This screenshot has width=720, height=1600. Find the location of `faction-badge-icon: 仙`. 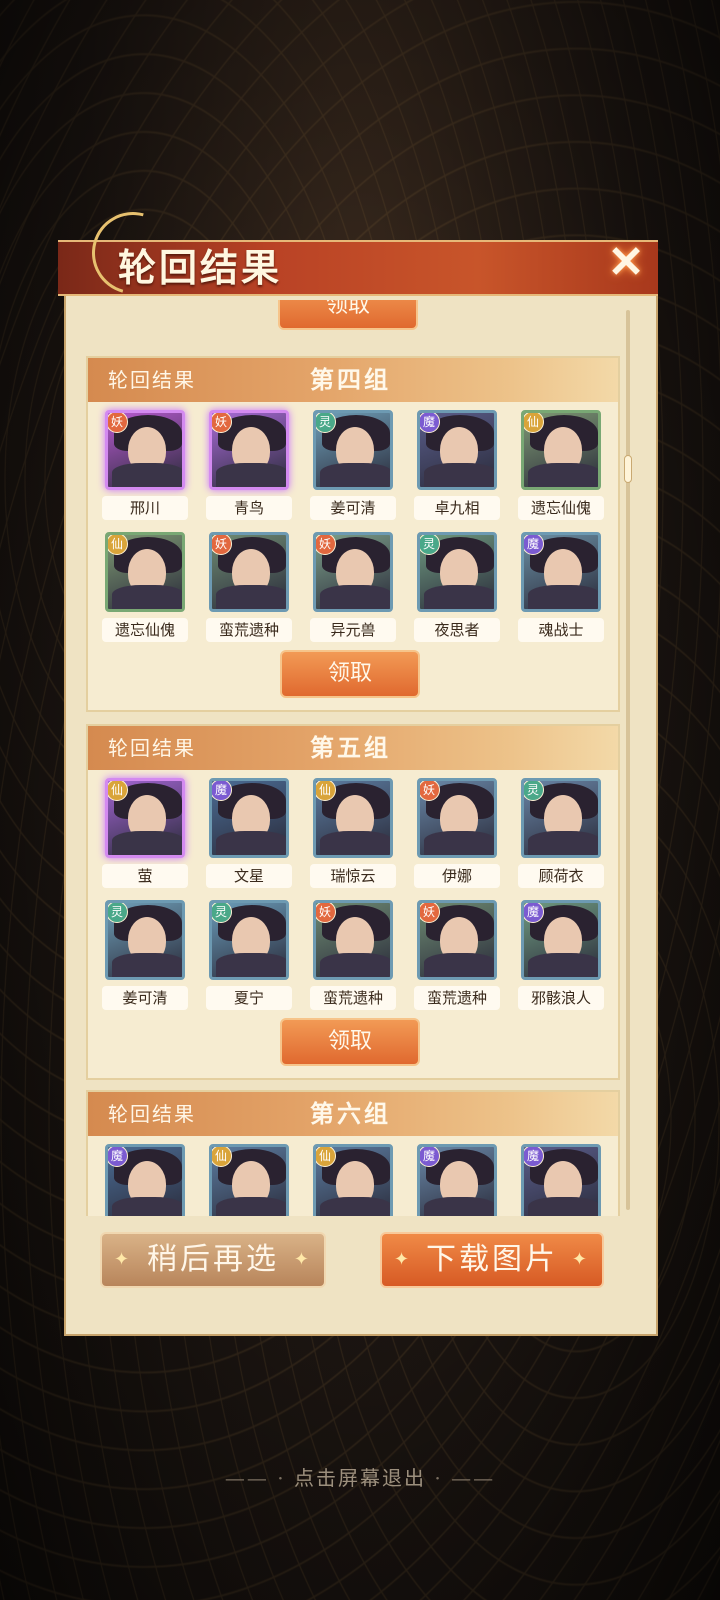

faction-badge-icon: 仙 is located at coordinates (326, 791).